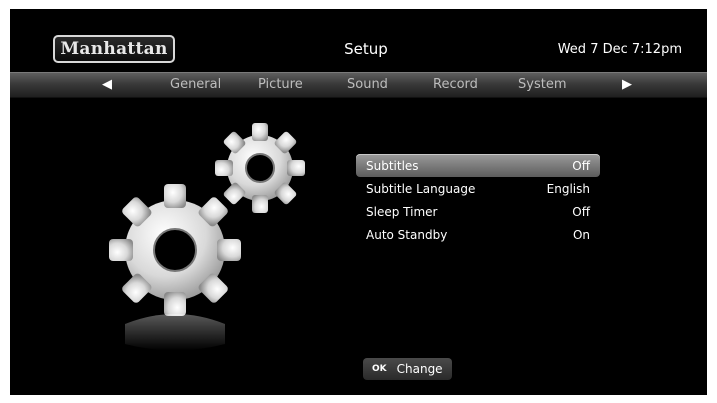 This screenshot has height=403, width=717. I want to click on menu-item-value: English, so click(568, 188).